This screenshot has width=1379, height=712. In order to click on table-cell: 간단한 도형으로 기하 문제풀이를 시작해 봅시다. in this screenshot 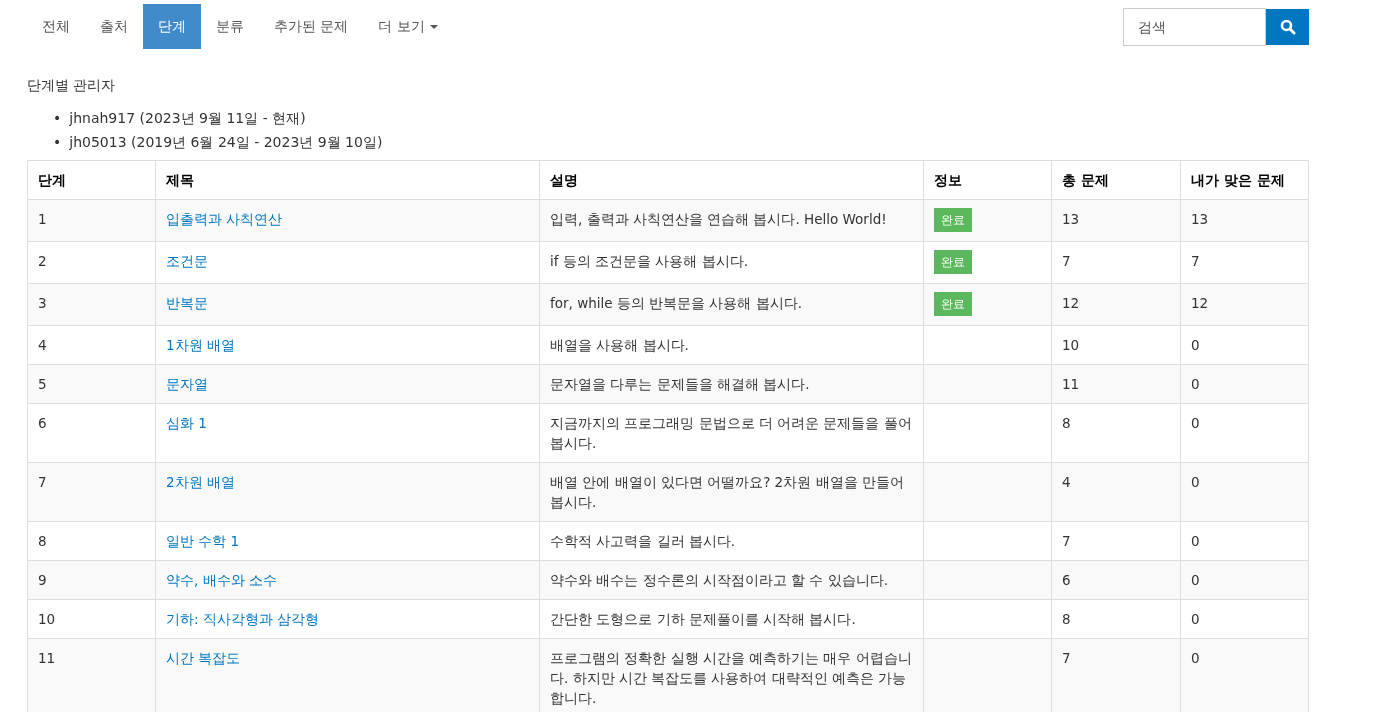, I will do `click(731, 619)`.